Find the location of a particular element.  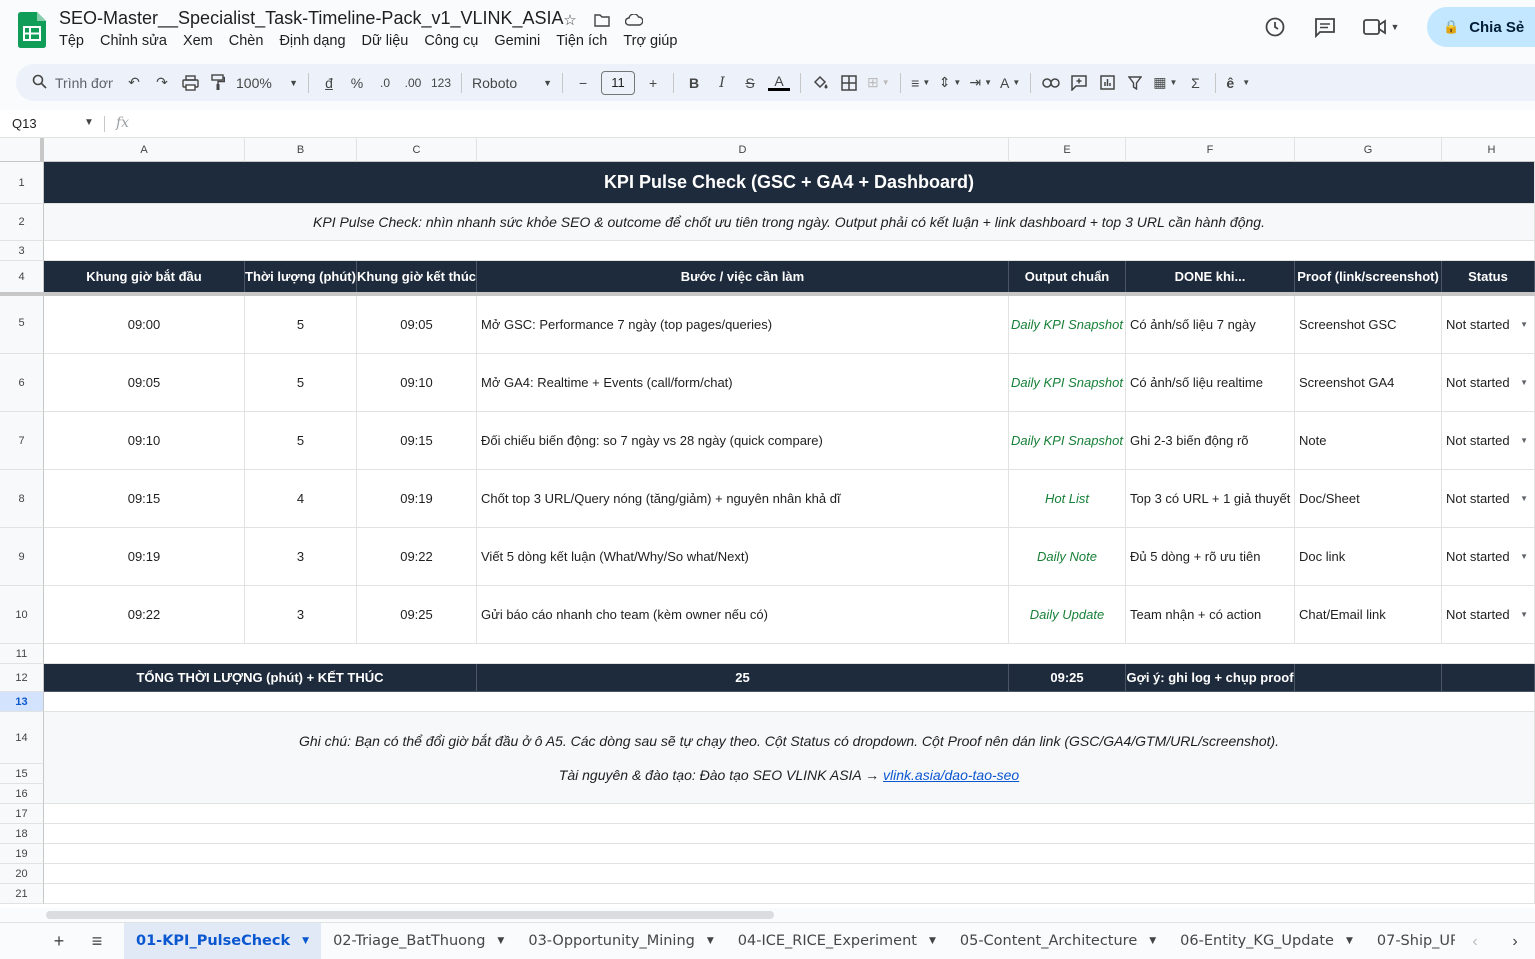

horizontal-scrollbar is located at coordinates (410, 915).